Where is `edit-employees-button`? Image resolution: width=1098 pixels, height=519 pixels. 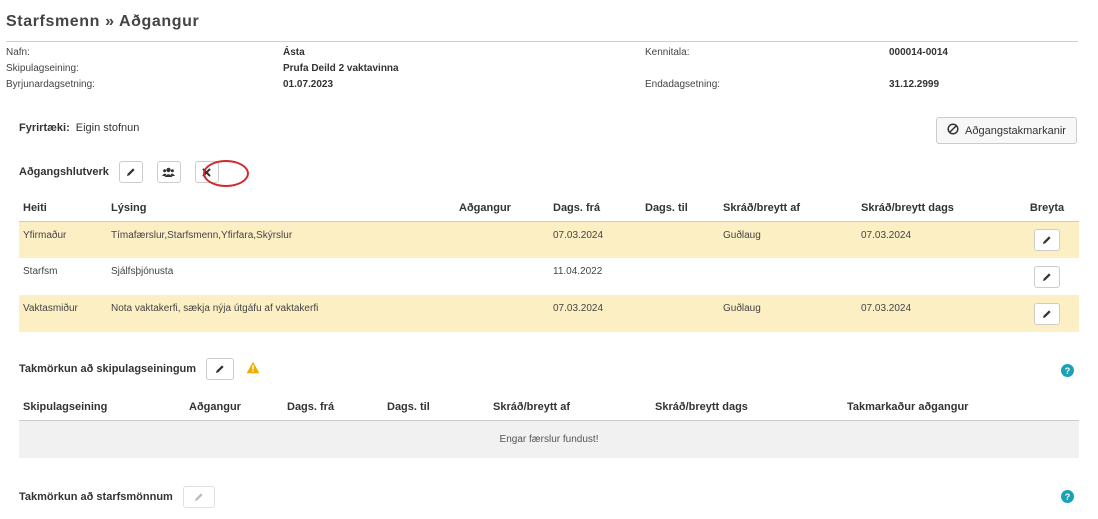
edit-employees-button is located at coordinates (198, 497).